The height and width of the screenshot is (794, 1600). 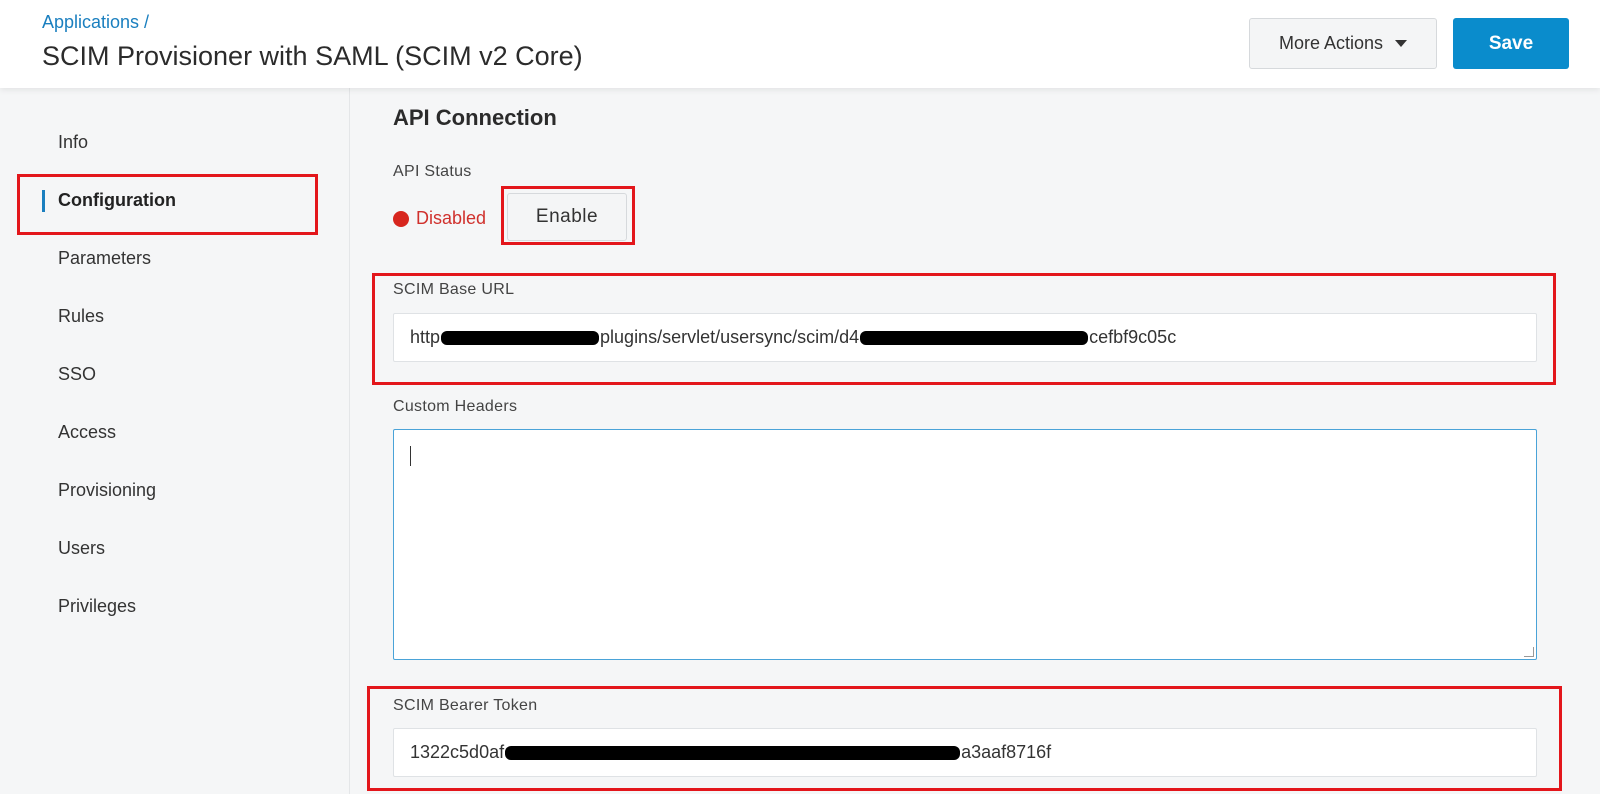 I want to click on sidebar-item-access: Access, so click(x=87, y=432).